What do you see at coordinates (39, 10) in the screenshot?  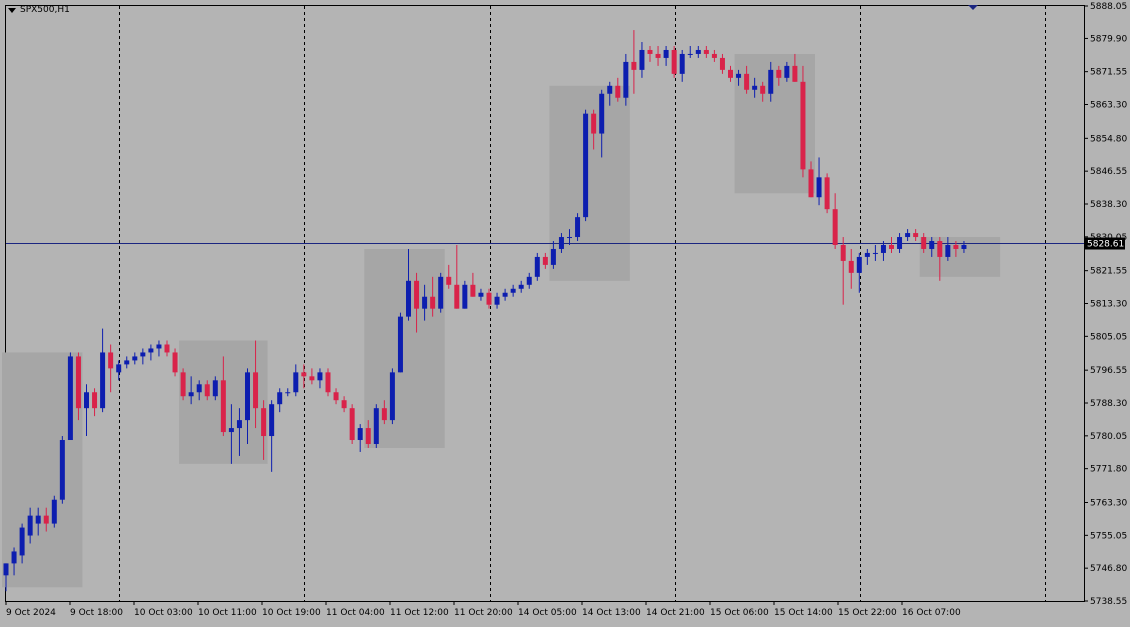 I see `chart-header: SPX500,H1` at bounding box center [39, 10].